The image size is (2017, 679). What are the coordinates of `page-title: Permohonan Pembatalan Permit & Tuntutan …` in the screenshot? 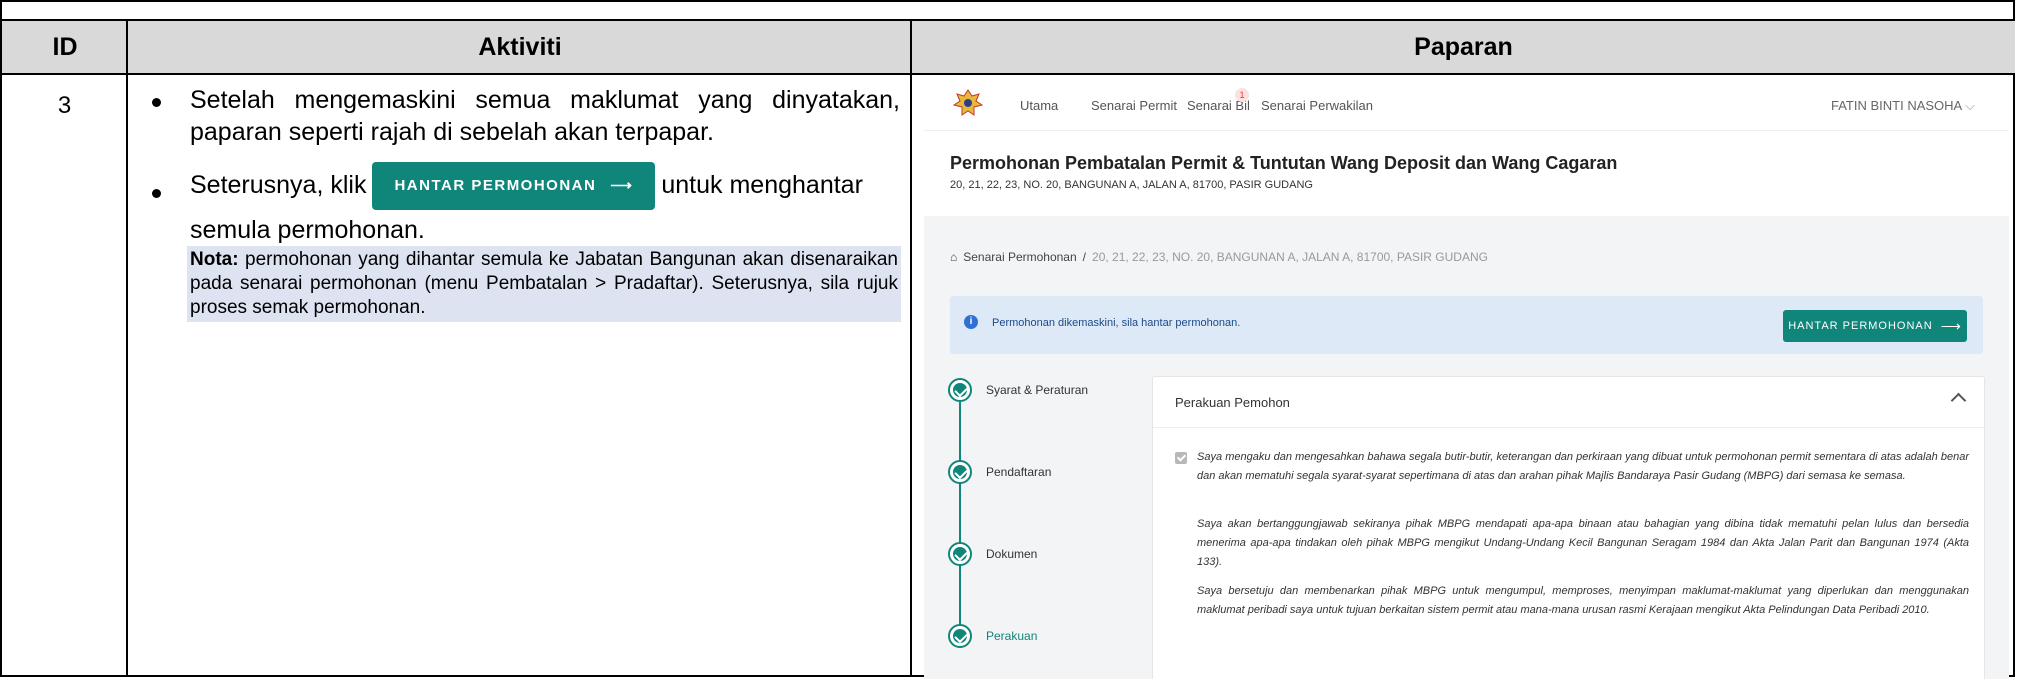 It's located at (1284, 163).